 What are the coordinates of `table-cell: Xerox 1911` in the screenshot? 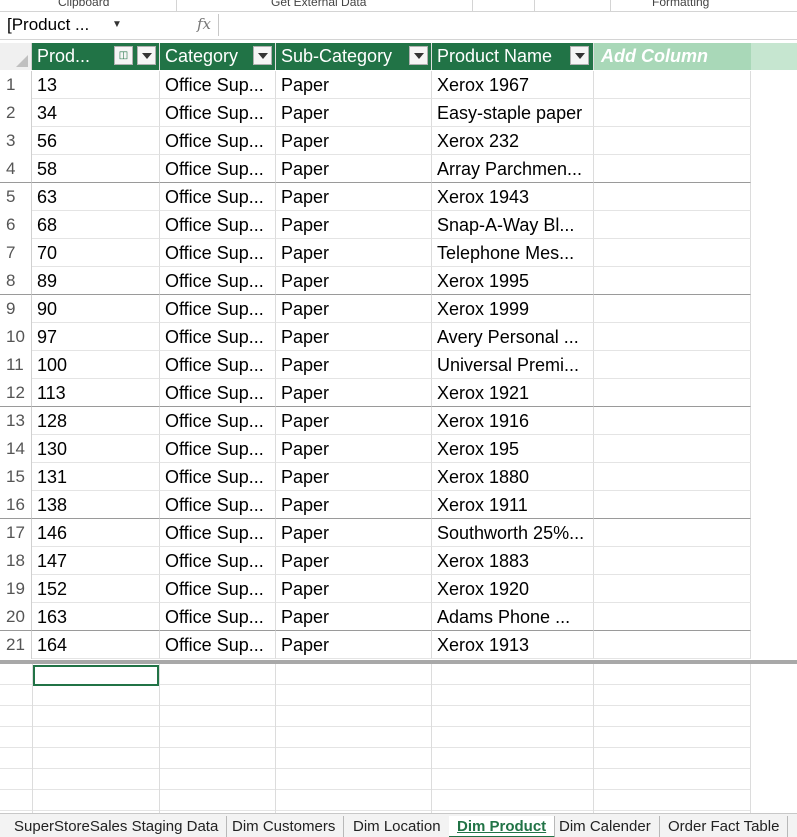 It's located at (513, 505).